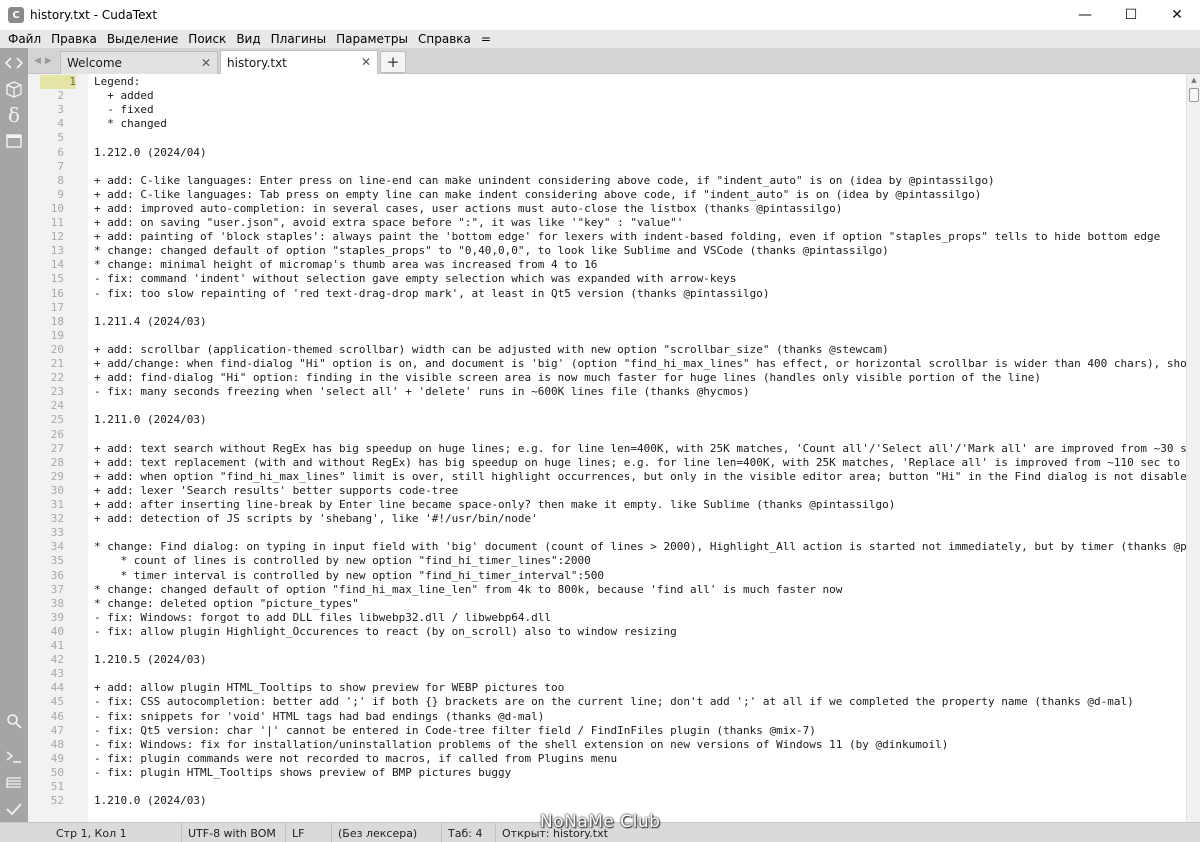 Image resolution: width=1200 pixels, height=842 pixels. Describe the element at coordinates (14, 721) in the screenshot. I see `search-icon` at that location.